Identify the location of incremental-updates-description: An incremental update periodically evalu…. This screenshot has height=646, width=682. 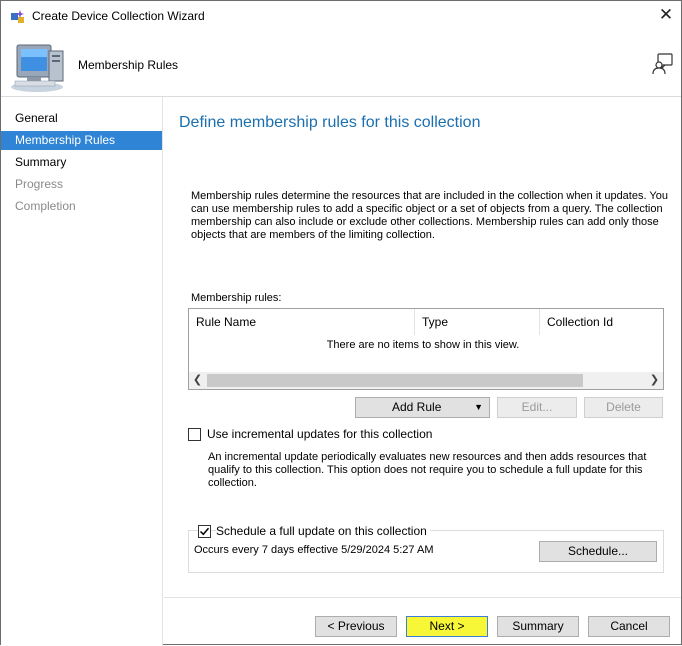
(427, 470).